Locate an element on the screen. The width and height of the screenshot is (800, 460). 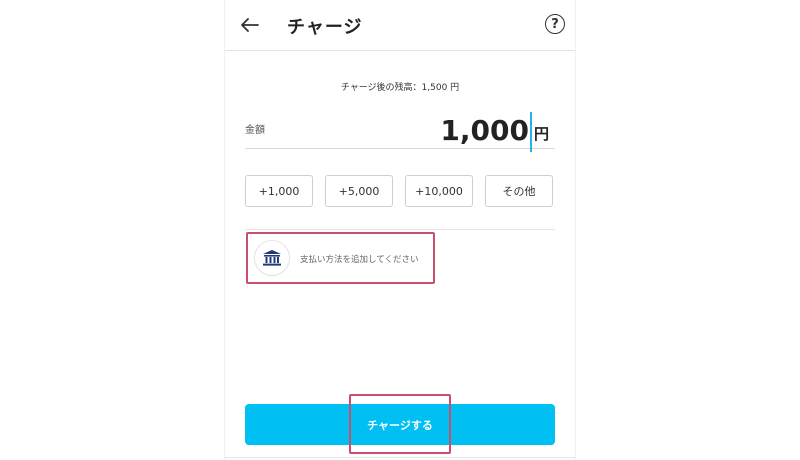
payment-method-label: 支払い方法を追加してください is located at coordinates (359, 260).